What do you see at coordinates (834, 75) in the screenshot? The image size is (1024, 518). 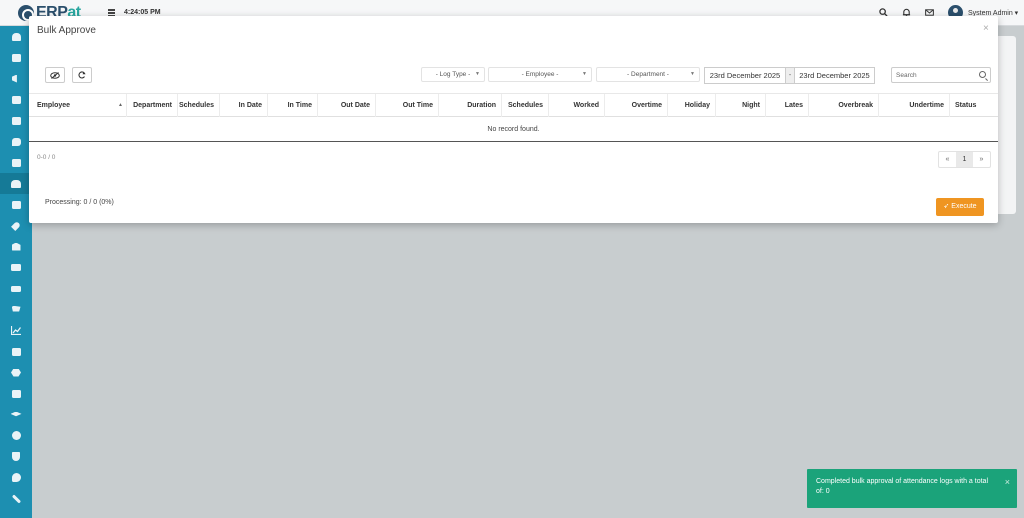 I see `date-to-input: 23rd December 2025` at bounding box center [834, 75].